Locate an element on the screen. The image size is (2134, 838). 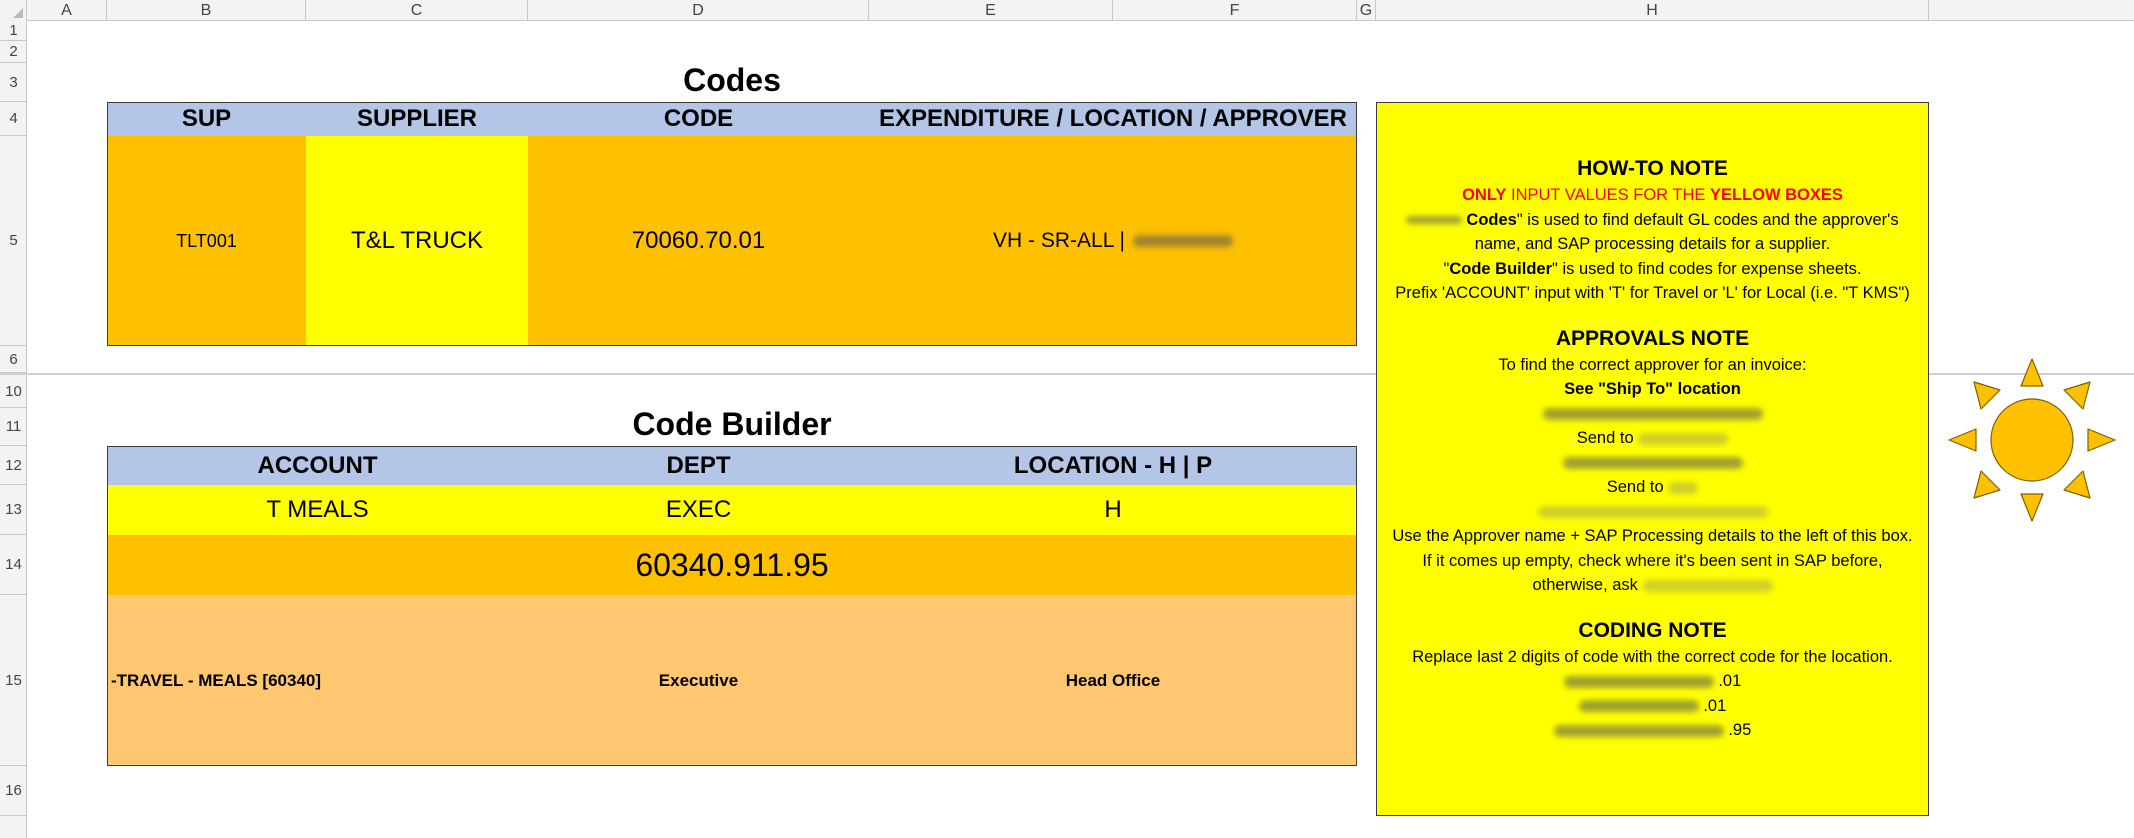
coding-location-3: .95 is located at coordinates (1652, 730).